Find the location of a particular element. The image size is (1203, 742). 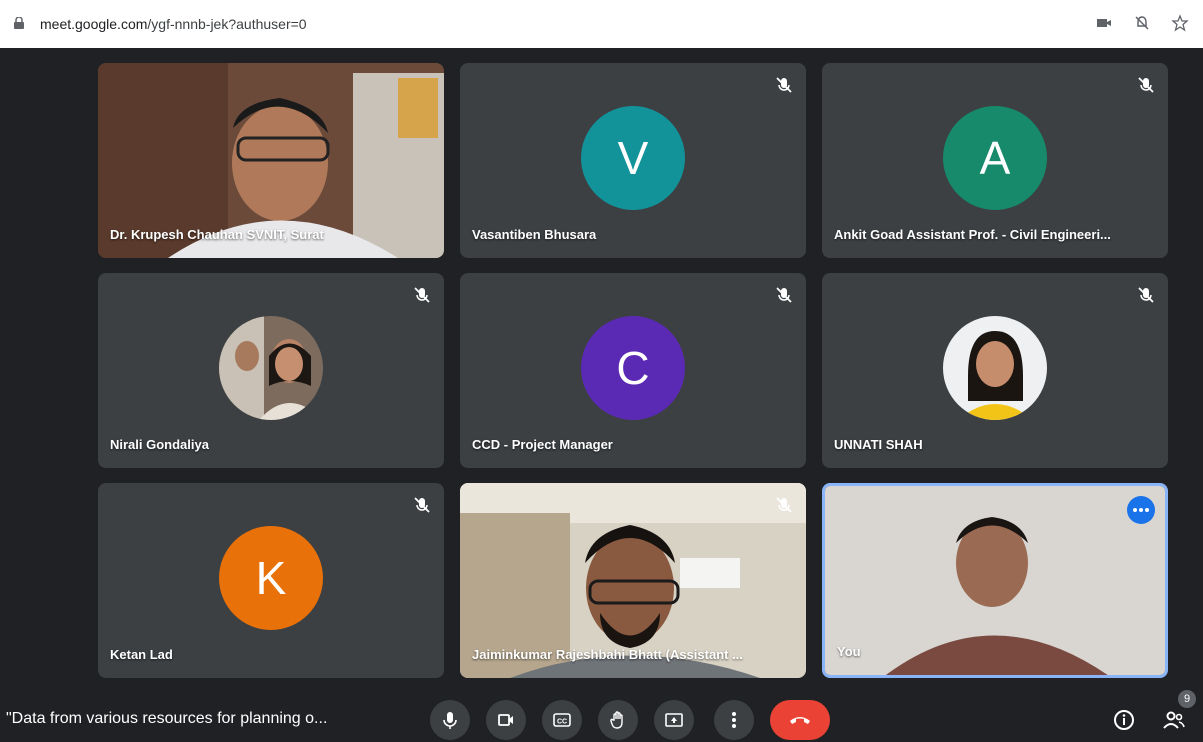

captions-icon: CC is located at coordinates (562, 720).